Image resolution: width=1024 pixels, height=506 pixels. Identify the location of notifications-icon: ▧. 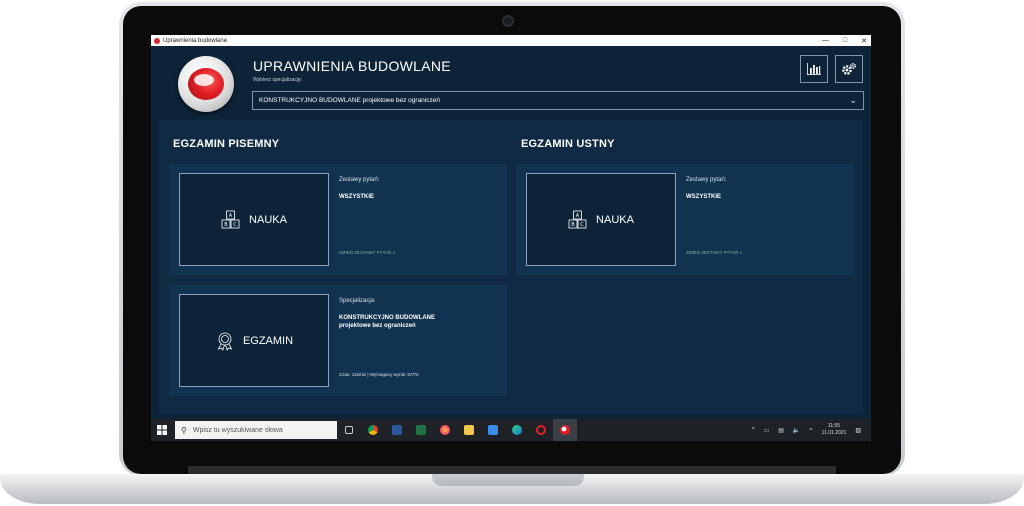
(858, 430).